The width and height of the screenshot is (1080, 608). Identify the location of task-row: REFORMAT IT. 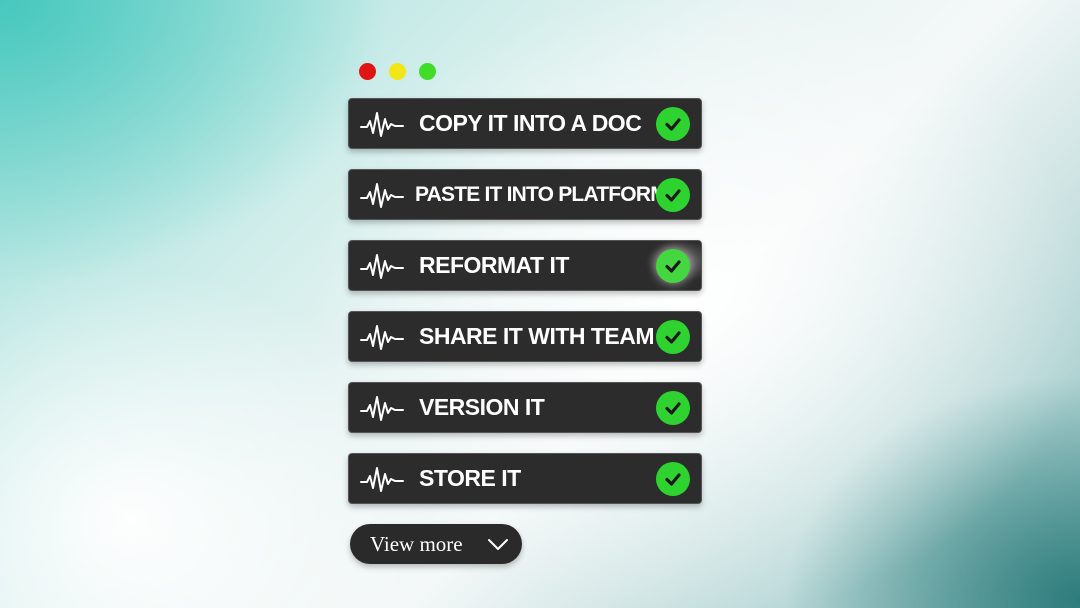
(525, 265).